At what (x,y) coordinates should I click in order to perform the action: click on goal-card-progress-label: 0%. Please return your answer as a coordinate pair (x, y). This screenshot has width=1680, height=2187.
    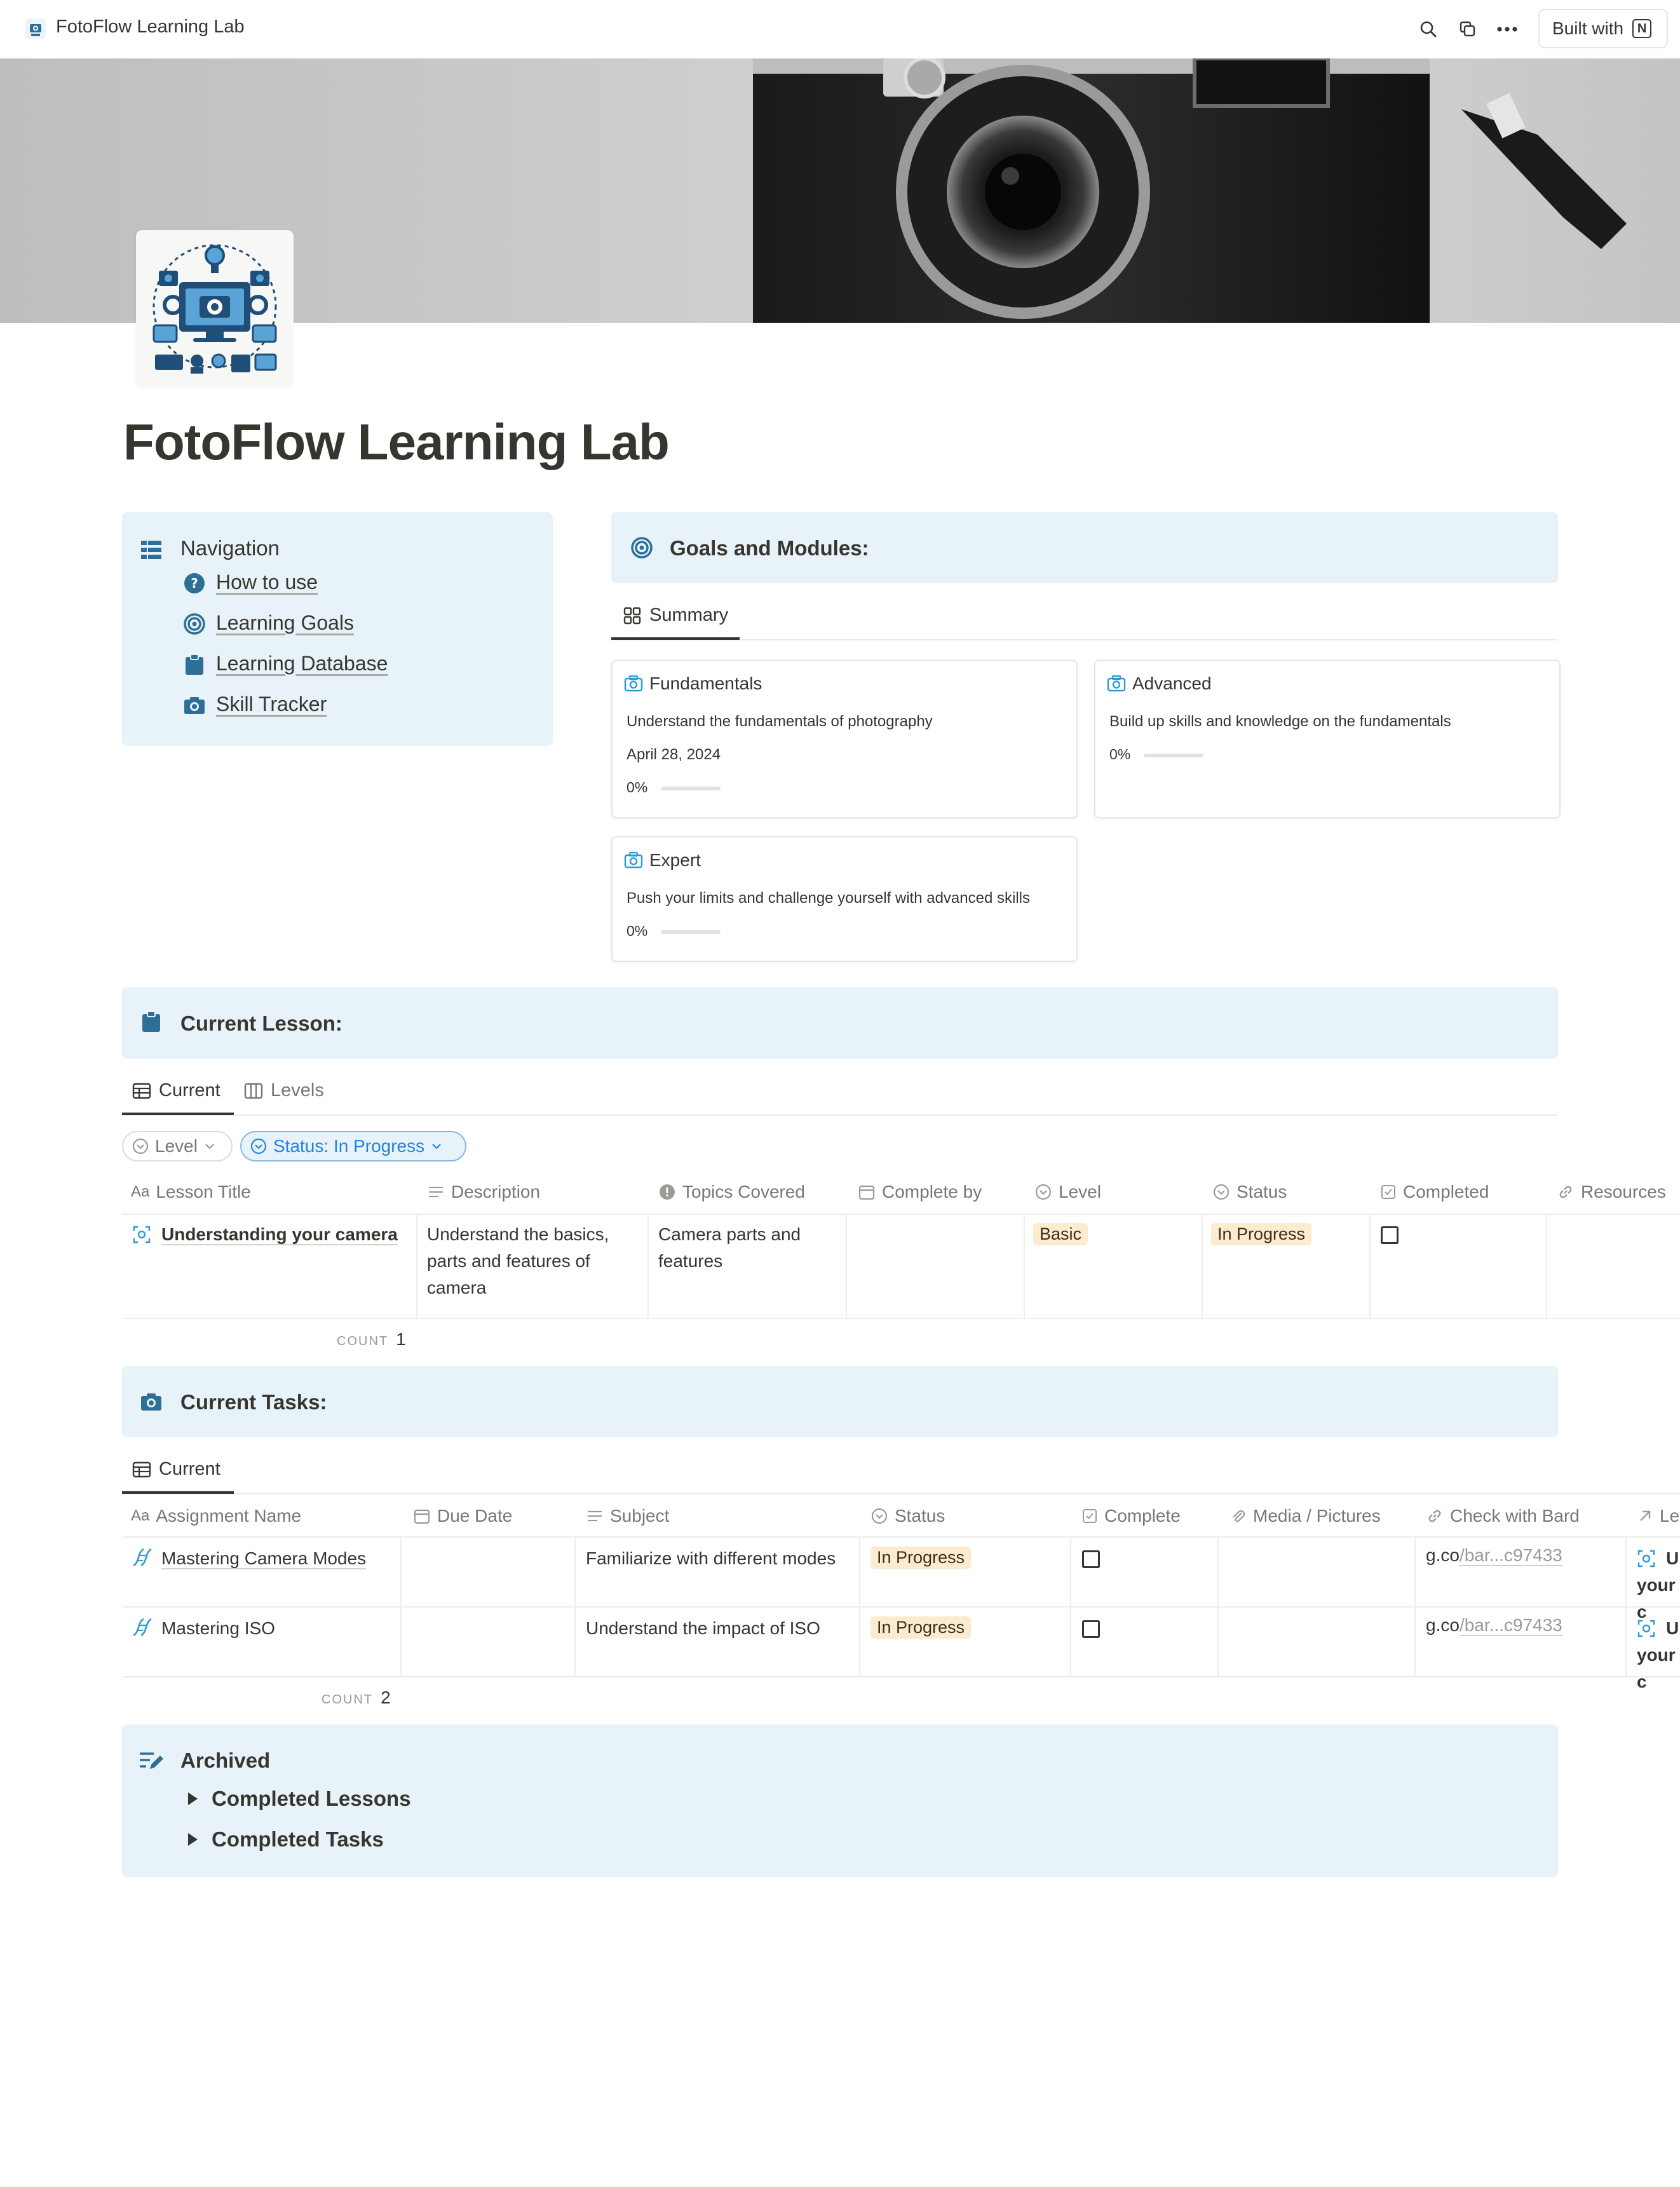
    Looking at the image, I should click on (637, 787).